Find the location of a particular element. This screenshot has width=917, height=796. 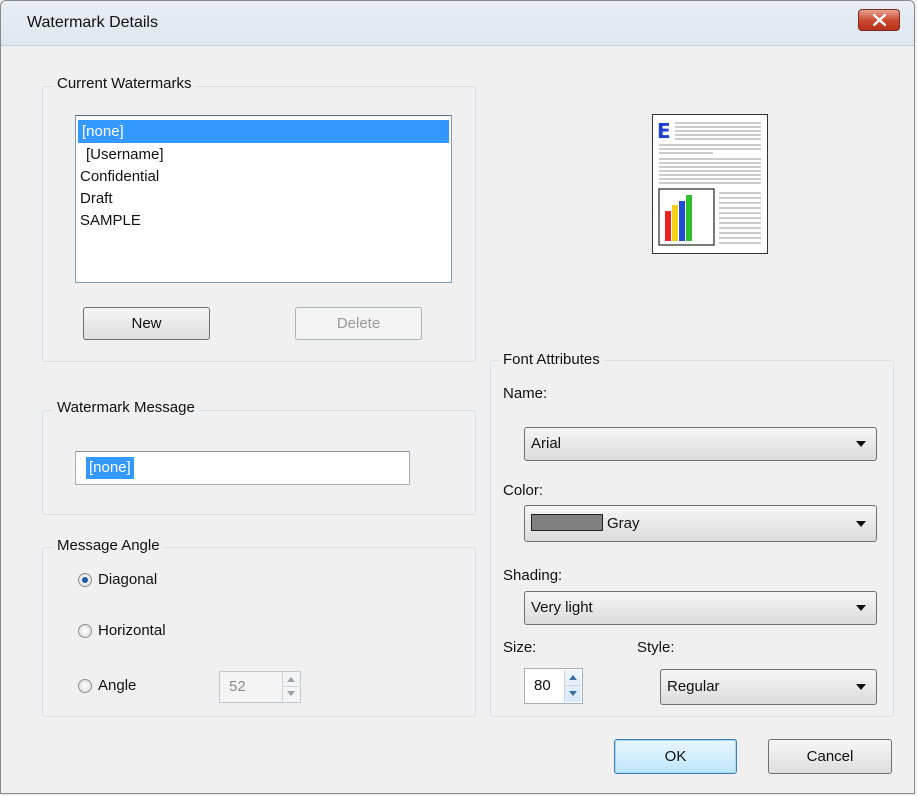

list-item: SAMPLE is located at coordinates (263, 221).